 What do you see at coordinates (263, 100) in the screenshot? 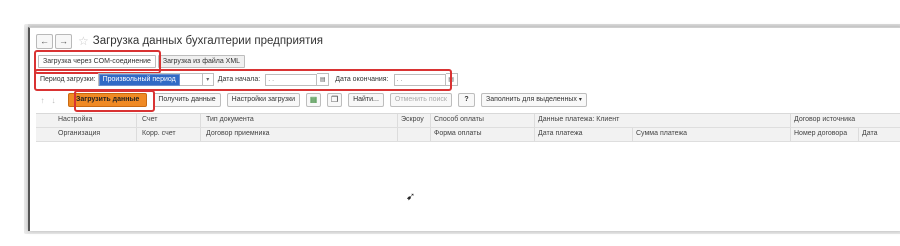
I see `load-settings-button: Настройки загрузки` at bounding box center [263, 100].